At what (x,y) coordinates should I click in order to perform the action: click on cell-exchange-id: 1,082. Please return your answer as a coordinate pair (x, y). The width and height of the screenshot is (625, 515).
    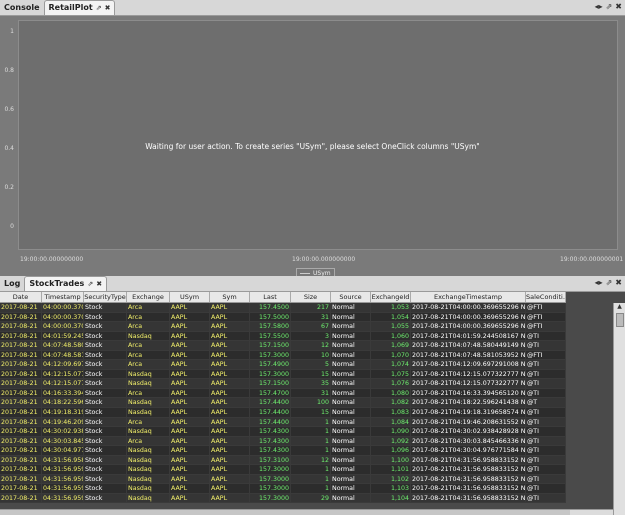
    Looking at the image, I should click on (391, 403).